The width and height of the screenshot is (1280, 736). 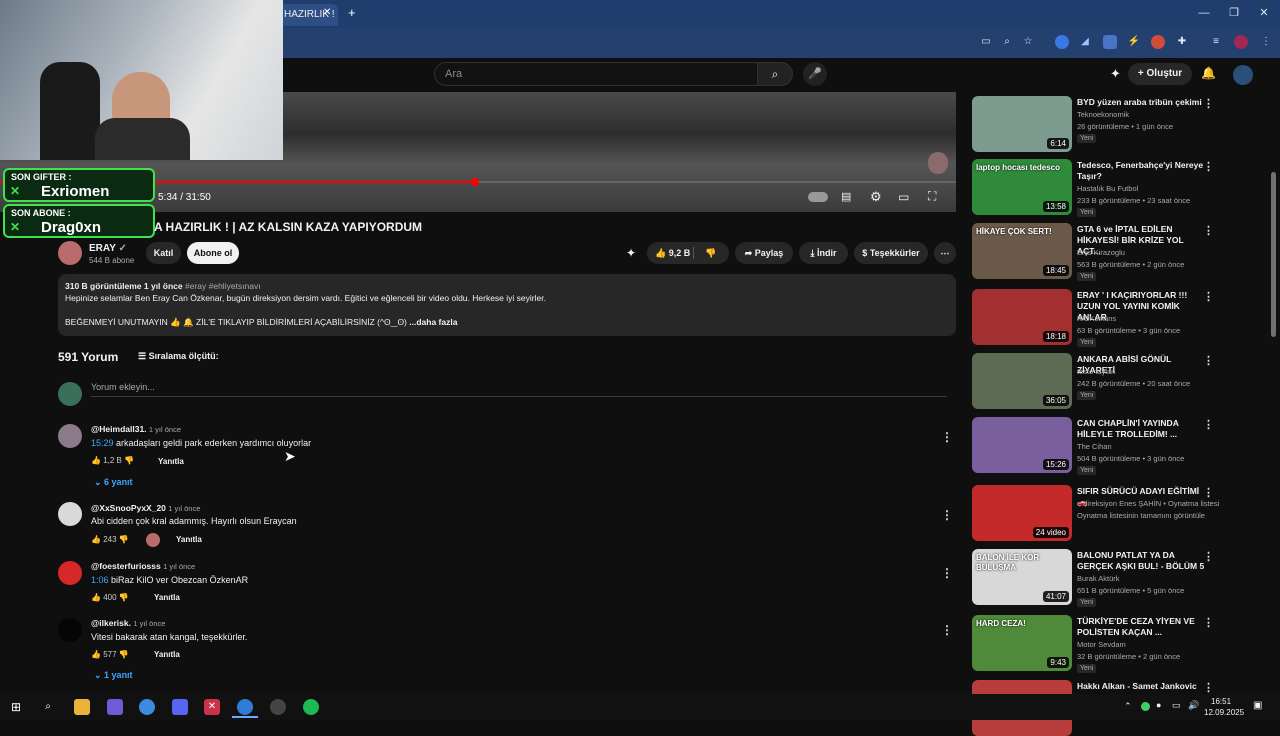 What do you see at coordinates (1107, 188) in the screenshot?
I see `related-channel: Hastalık Bu Futbol` at bounding box center [1107, 188].